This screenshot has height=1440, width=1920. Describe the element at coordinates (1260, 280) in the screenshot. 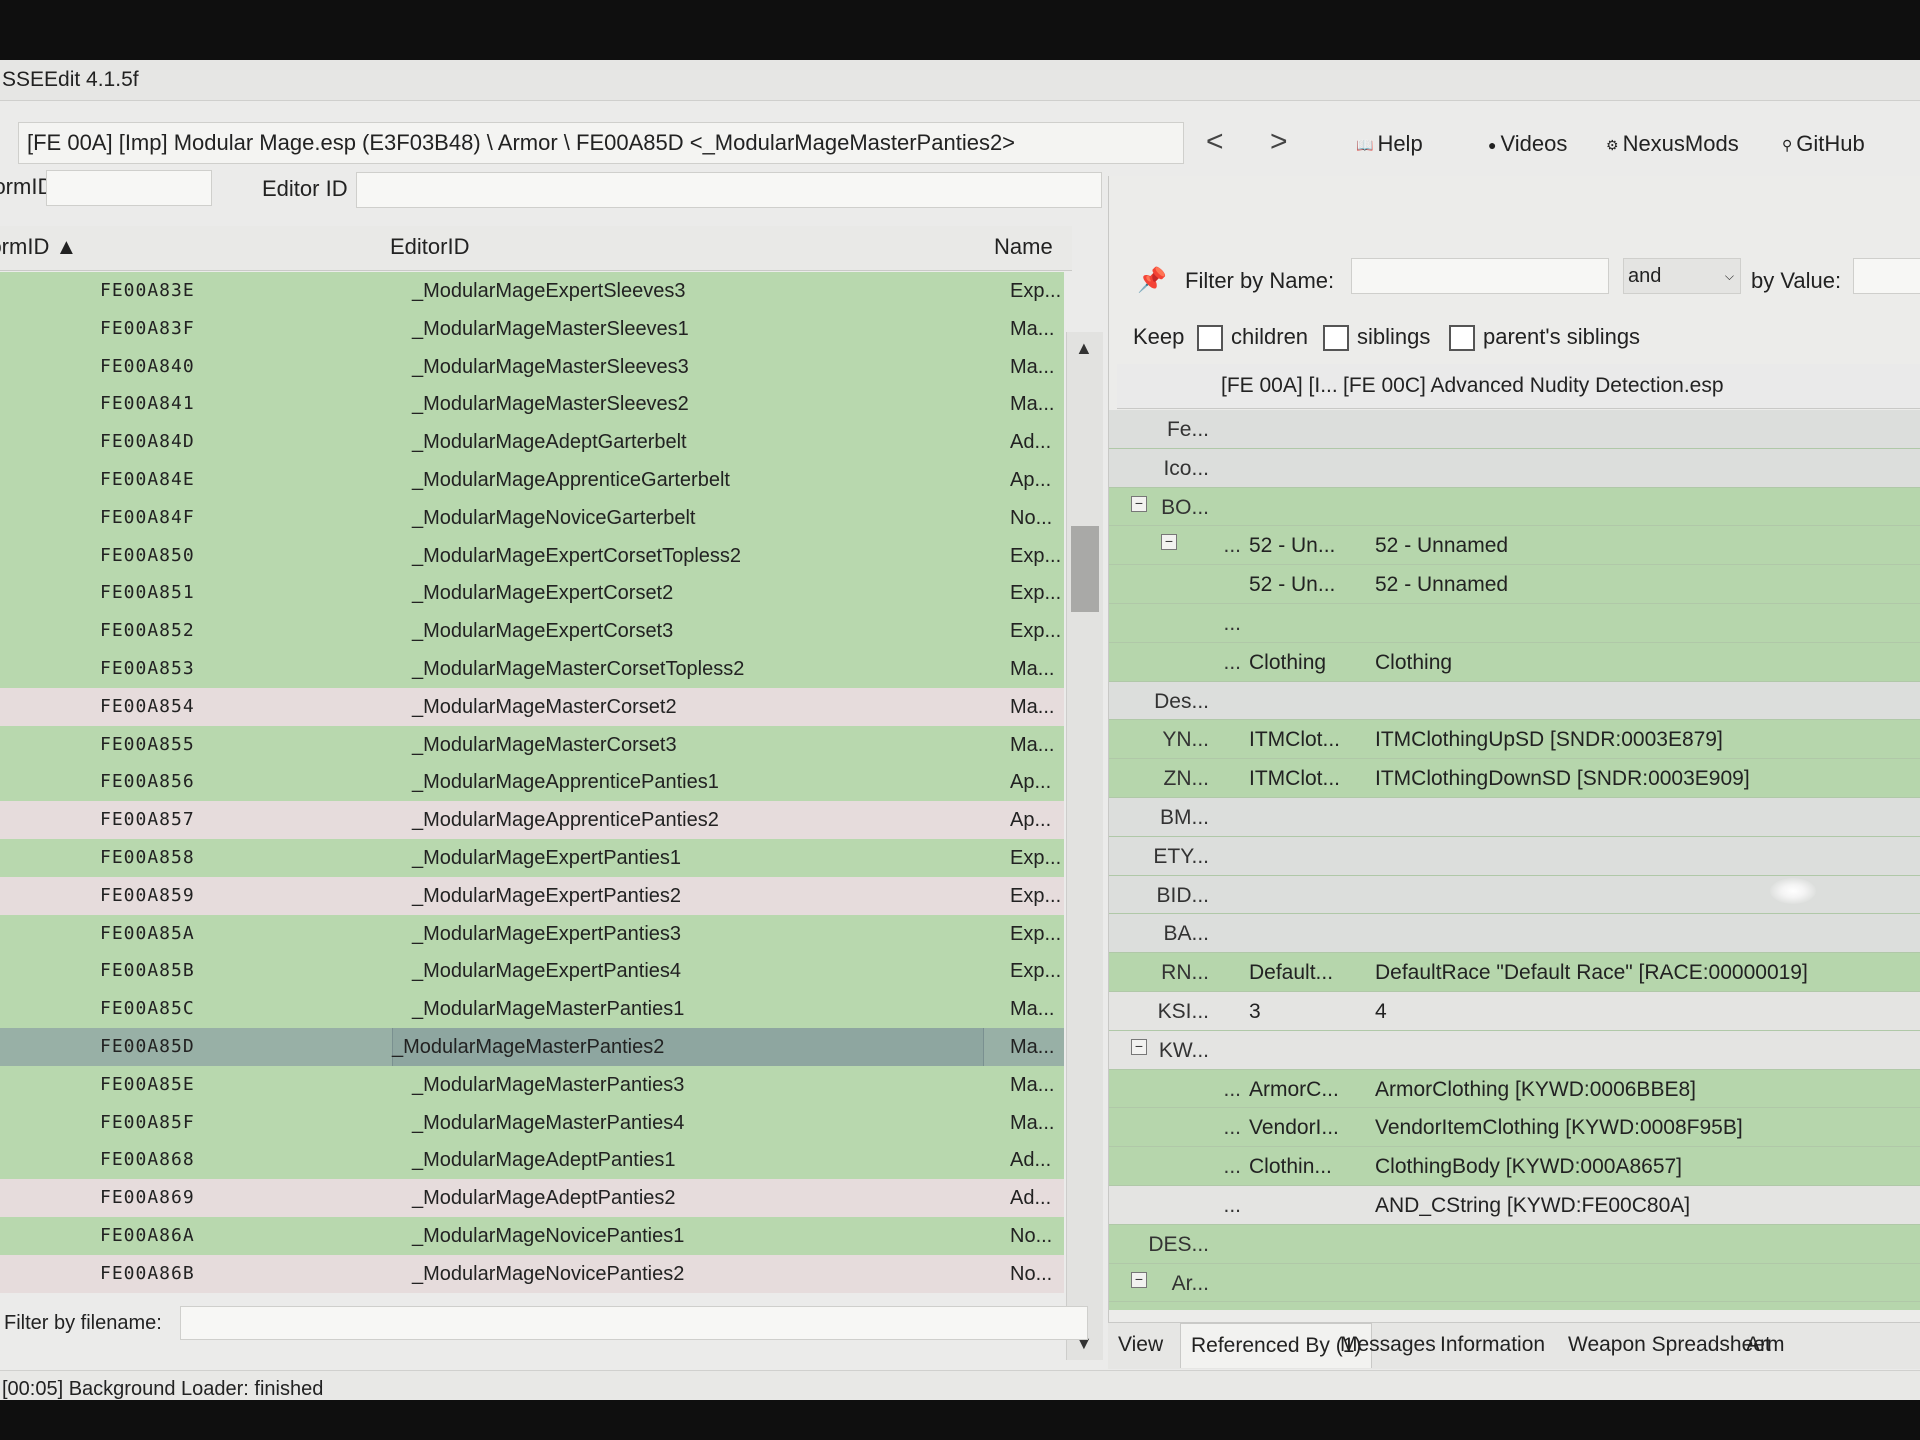

I see `filter-by-name-label: Filter by Name:` at that location.